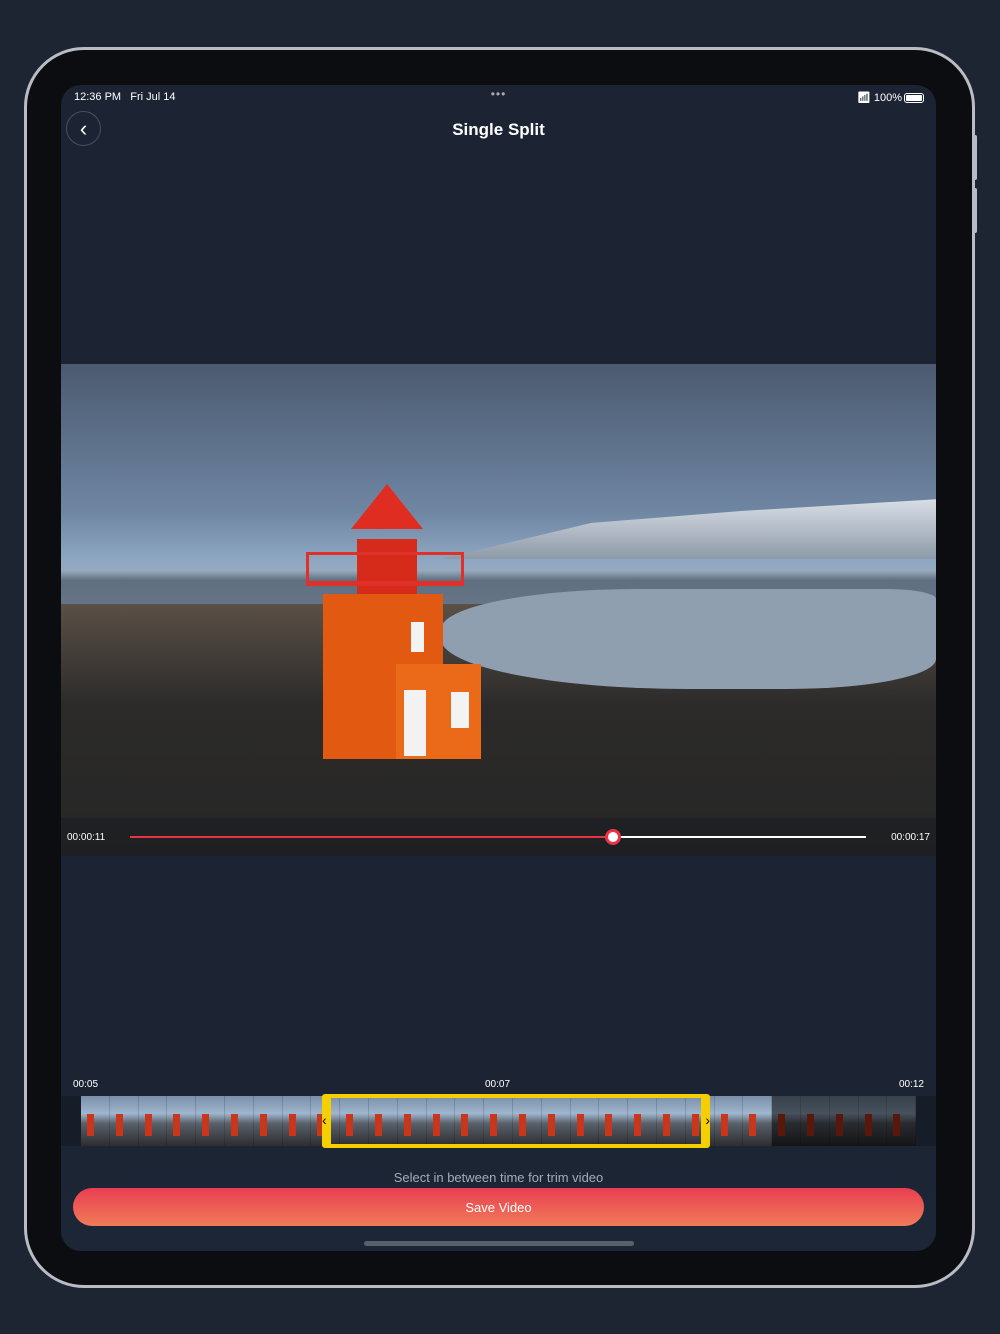 This screenshot has width=1000, height=1334. What do you see at coordinates (153, 97) in the screenshot?
I see `status-date: Fri Jul 14` at bounding box center [153, 97].